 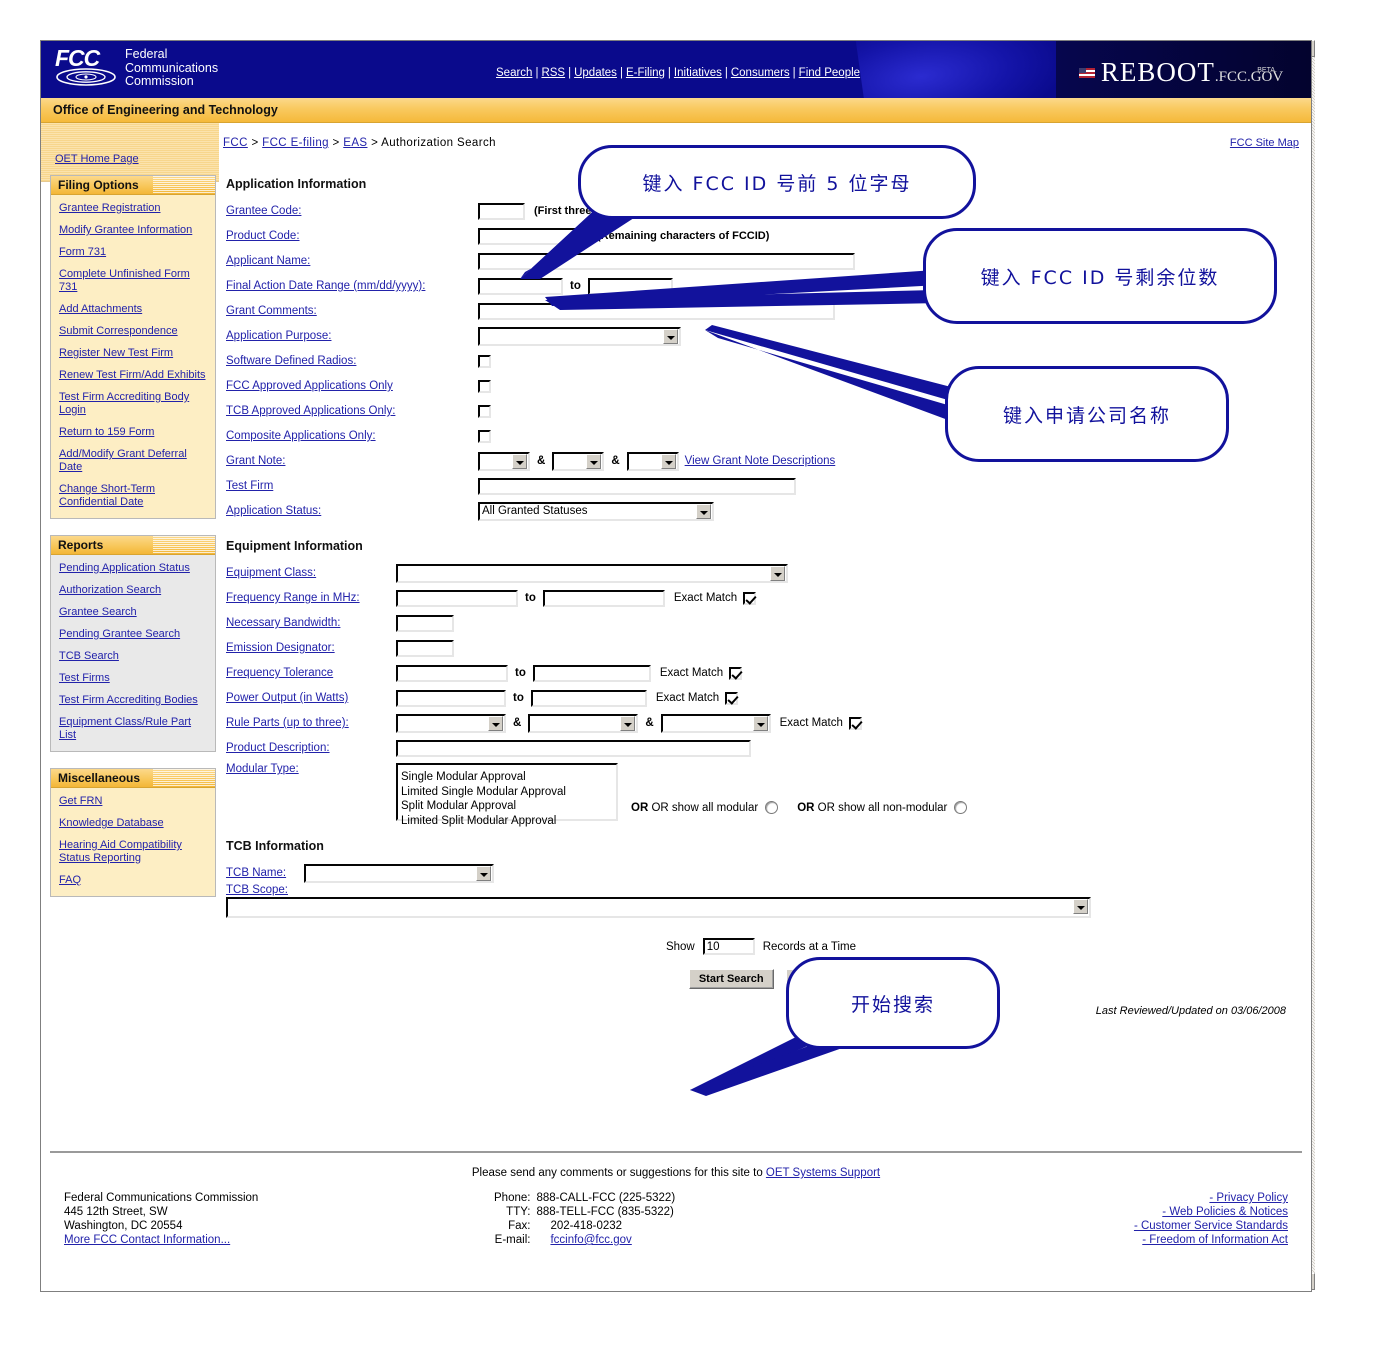 I want to click on sidebar-item-test-firm-accrediting-bodies: Test Firm Accrediting Bodies, so click(x=133, y=700).